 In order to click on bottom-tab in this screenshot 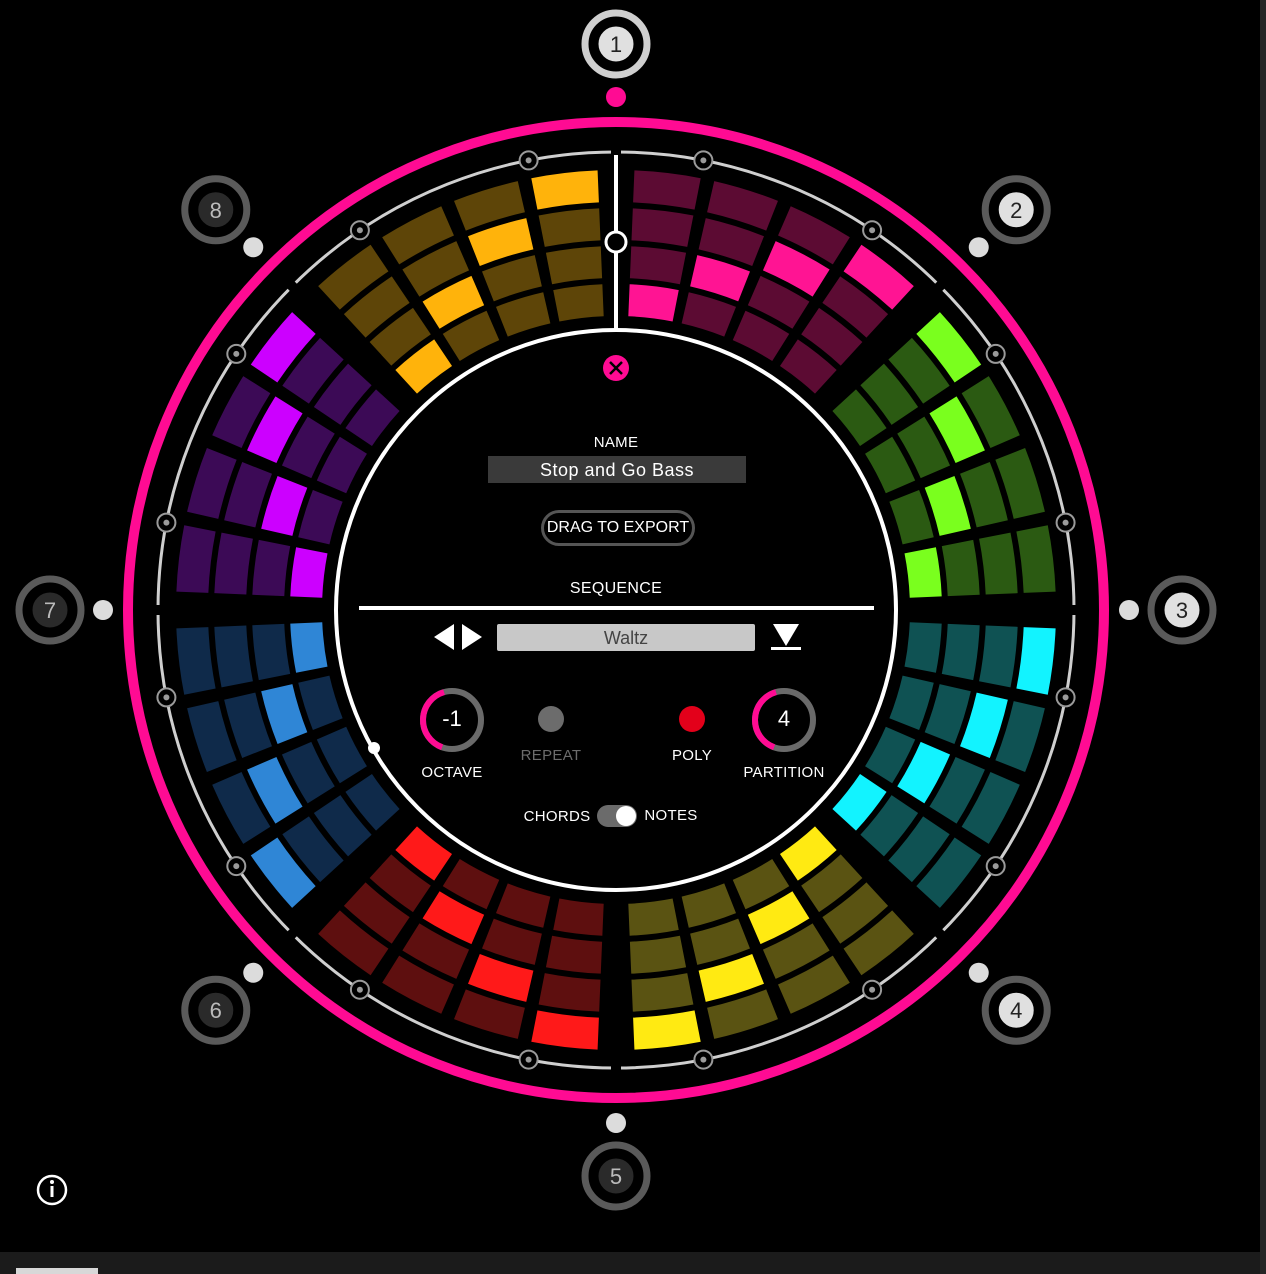, I will do `click(57, 1271)`.